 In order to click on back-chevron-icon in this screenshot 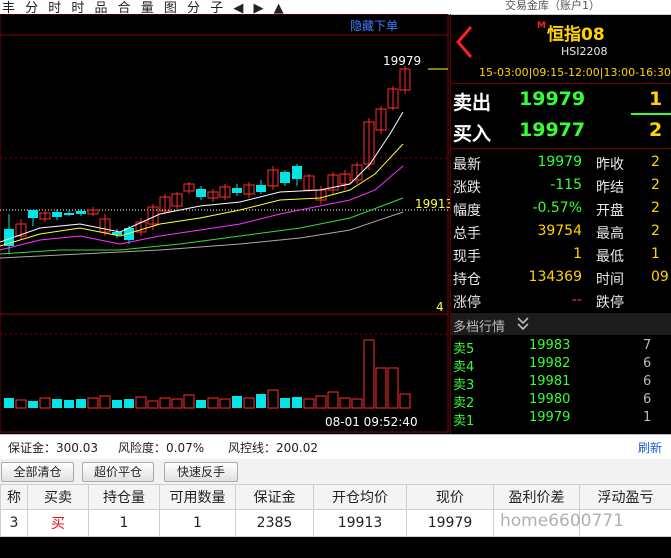, I will do `click(464, 42)`.